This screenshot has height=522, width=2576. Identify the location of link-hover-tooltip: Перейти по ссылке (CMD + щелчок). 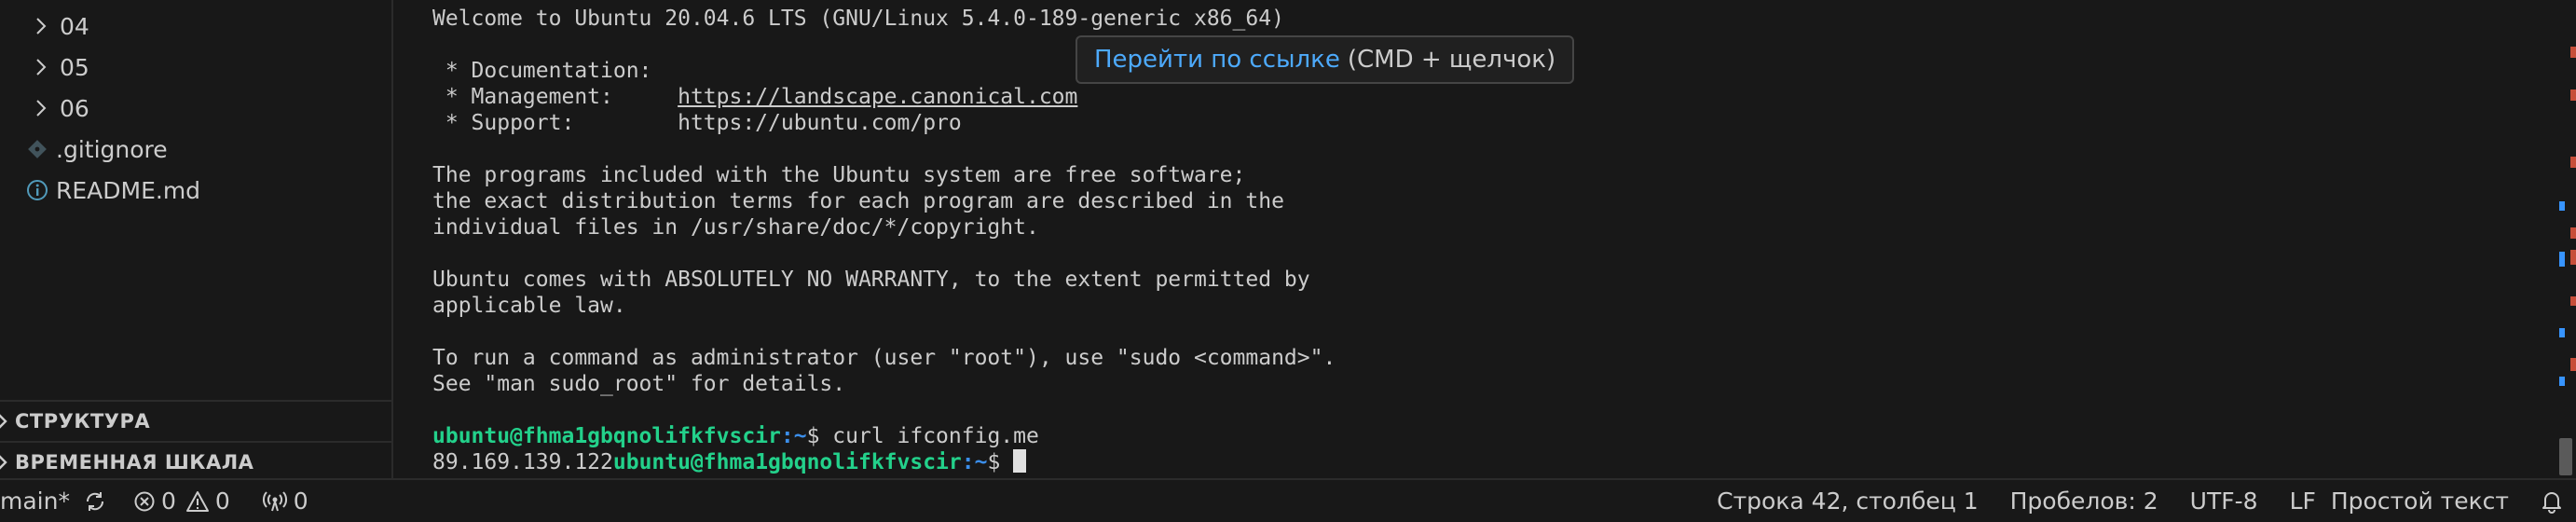
(1325, 59).